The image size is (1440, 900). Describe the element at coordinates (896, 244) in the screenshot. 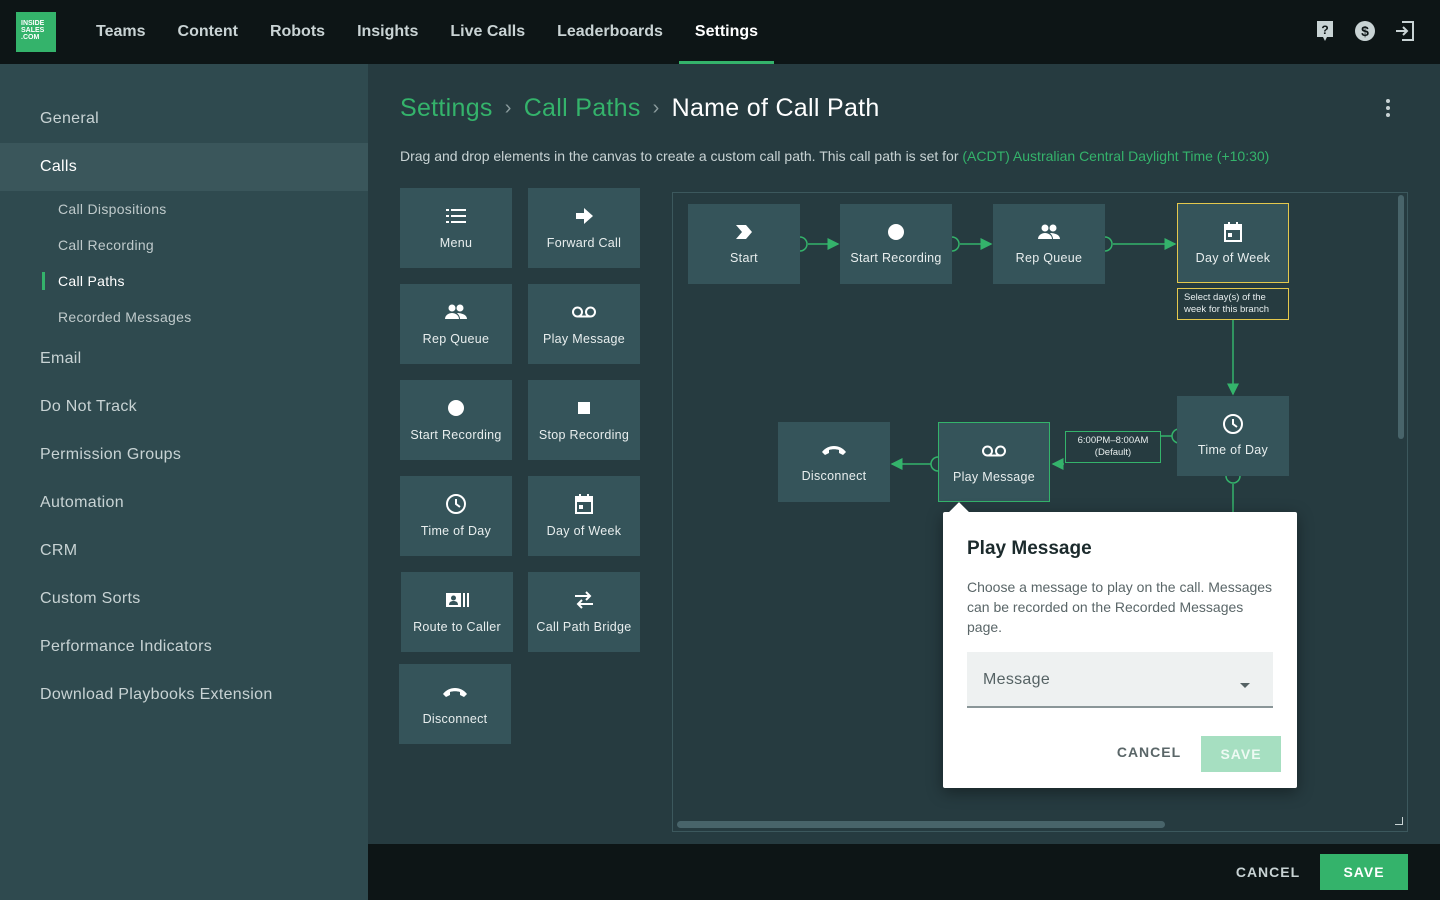

I see `node-start-recording: Start Recording` at that location.